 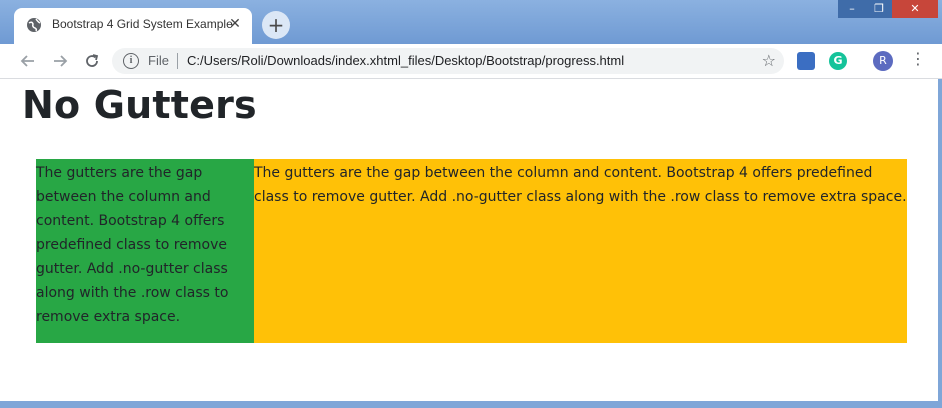 I want to click on more-vert-icon: ⋮, so click(x=918, y=58).